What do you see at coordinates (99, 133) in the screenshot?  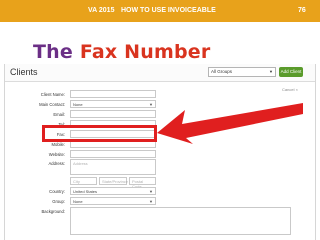 I see `fax-highlight-box` at bounding box center [99, 133].